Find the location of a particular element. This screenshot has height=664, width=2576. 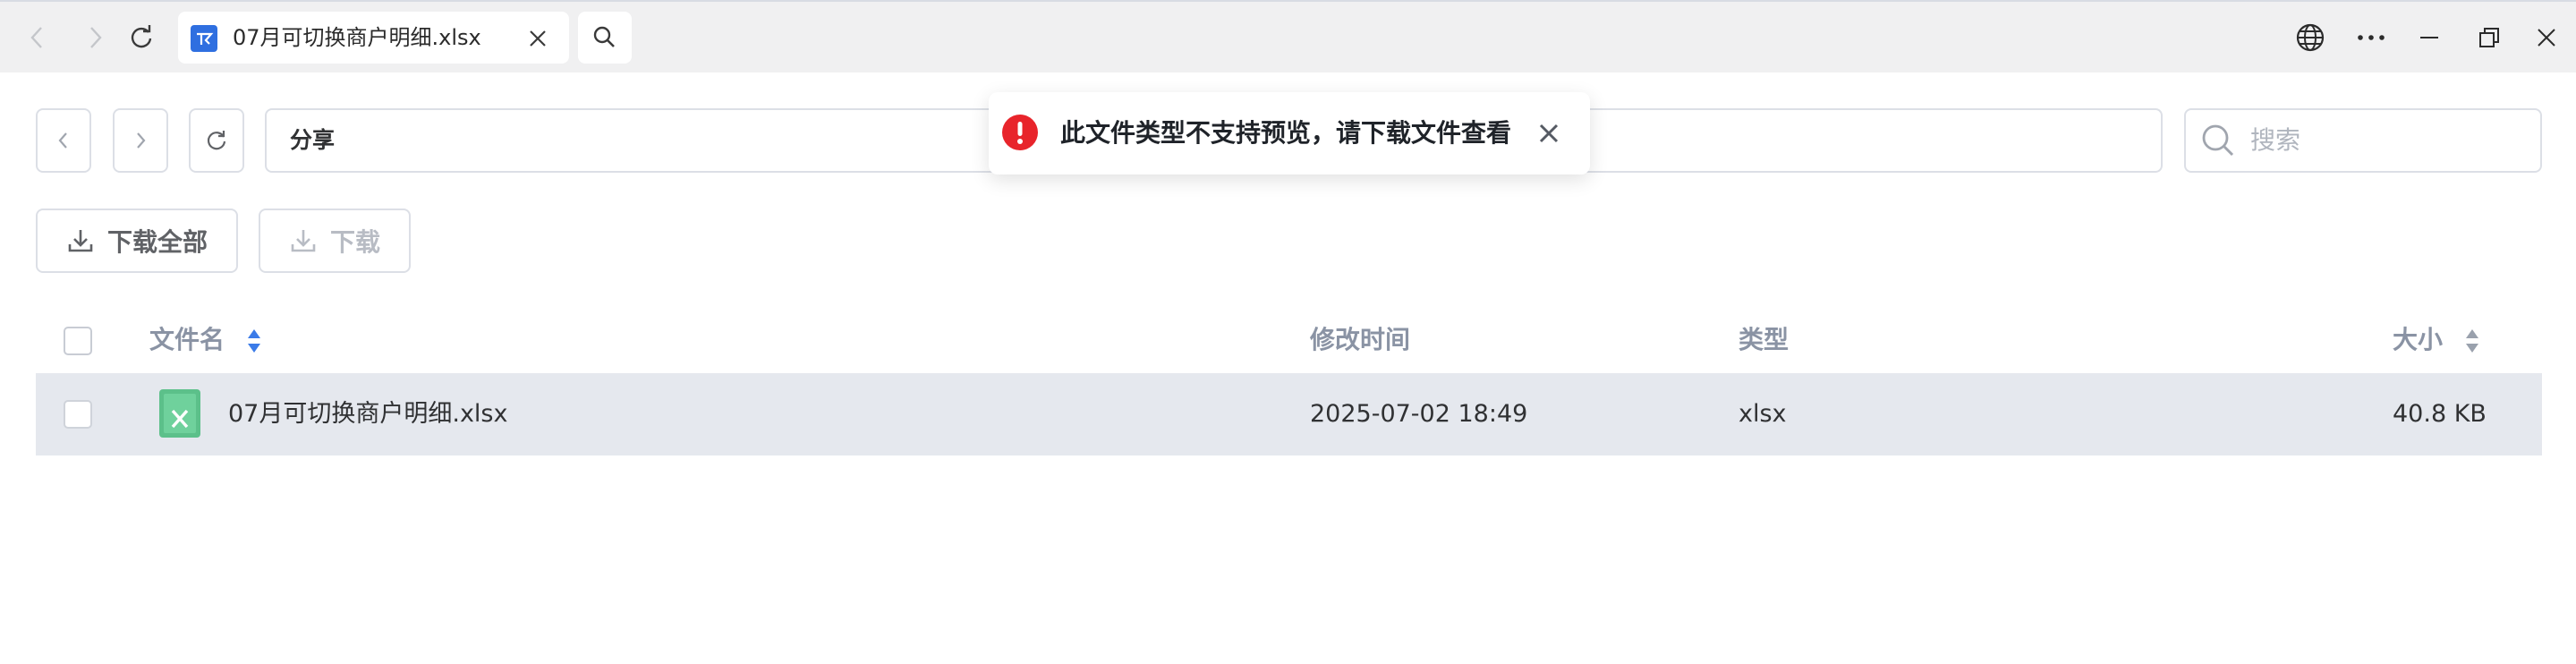

back-button is located at coordinates (37, 37).